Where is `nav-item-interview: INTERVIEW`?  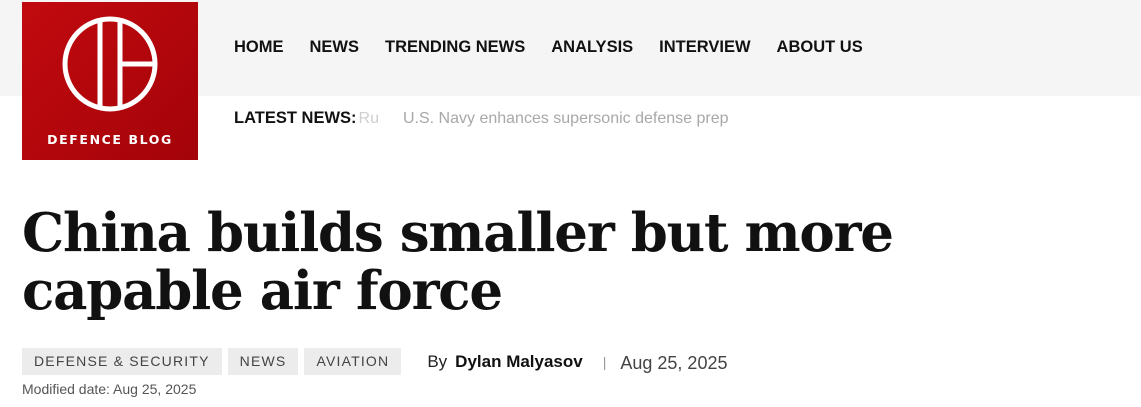 nav-item-interview: INTERVIEW is located at coordinates (704, 47).